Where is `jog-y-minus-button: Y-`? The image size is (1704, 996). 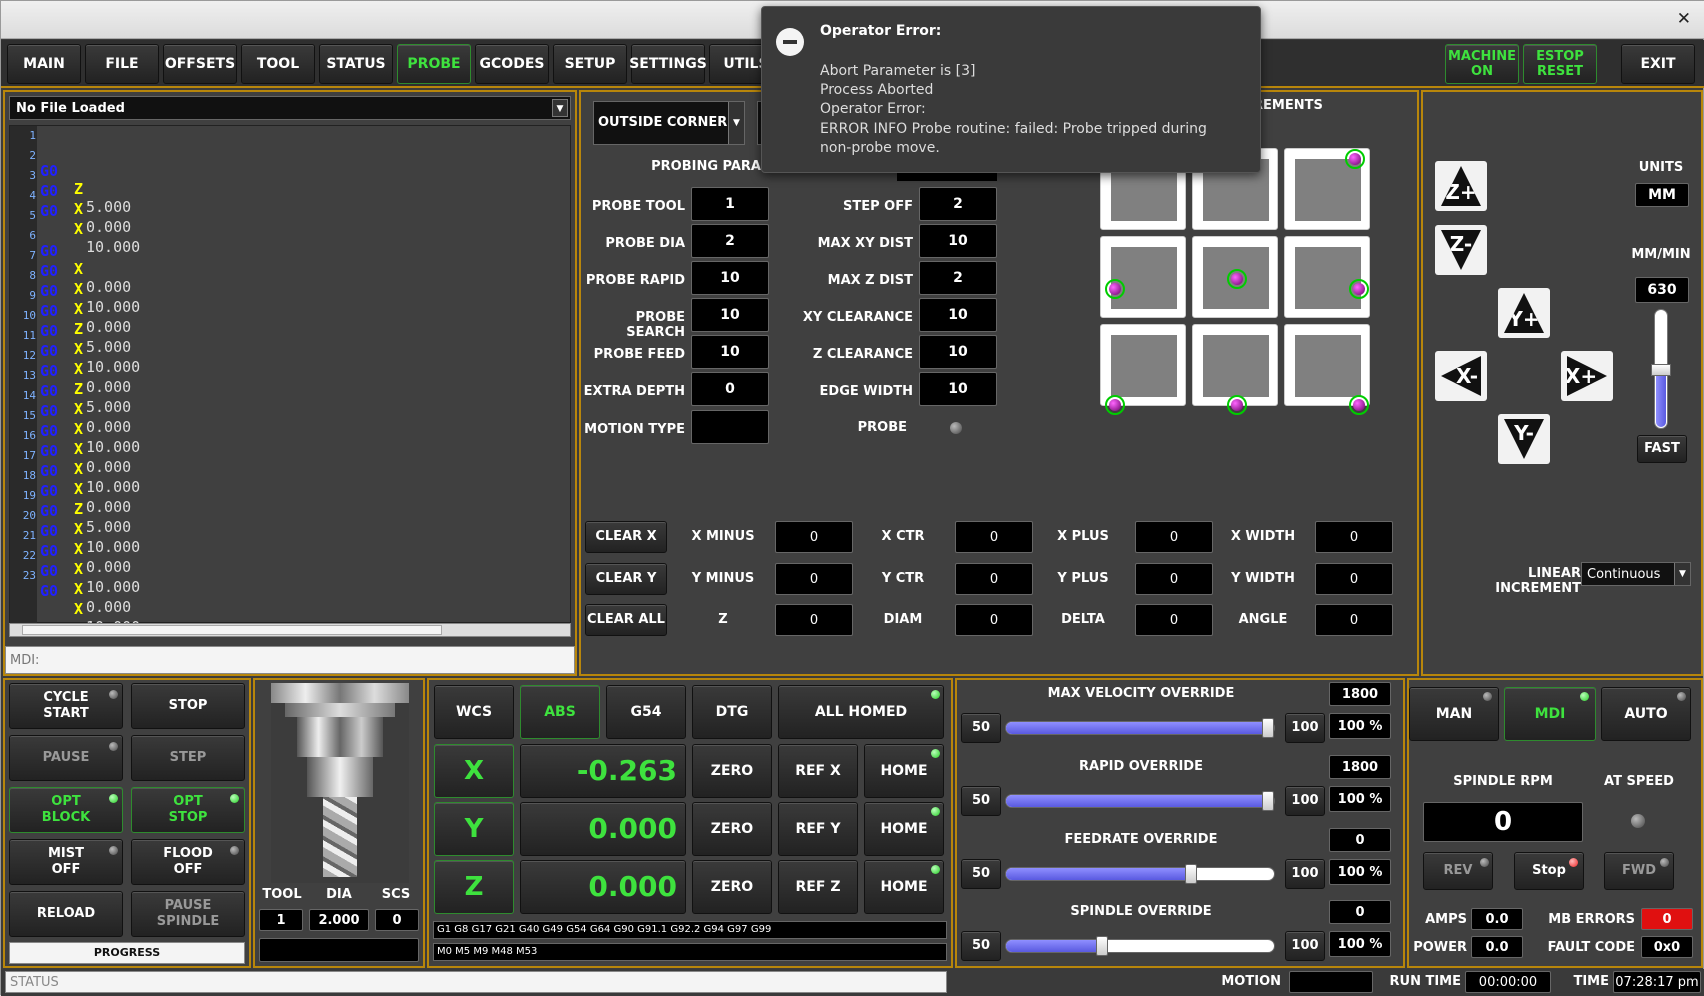 jog-y-minus-button: Y- is located at coordinates (1524, 439).